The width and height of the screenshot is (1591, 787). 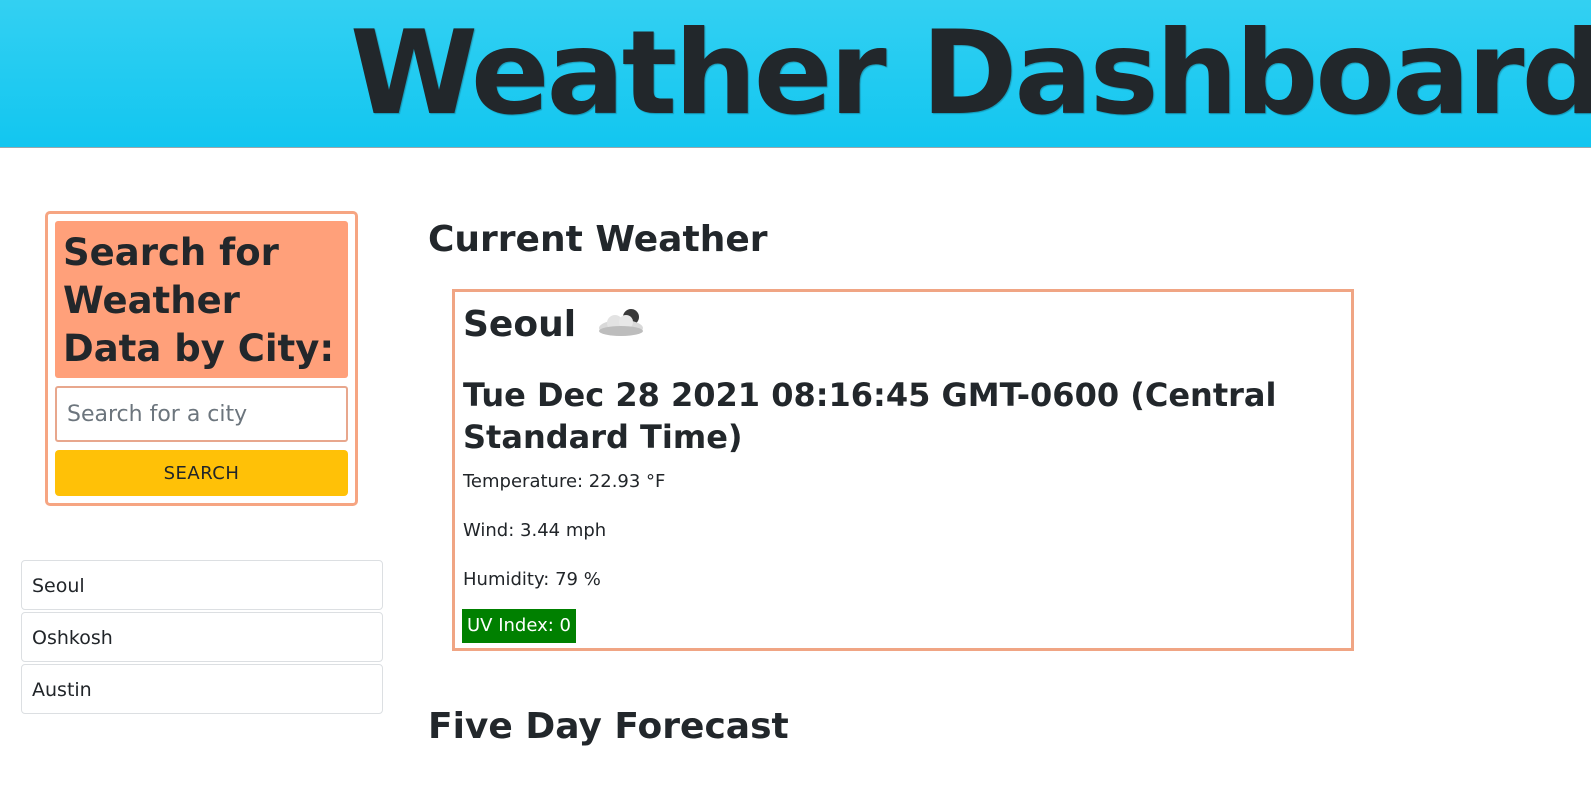 I want to click on uv-index-badge: UV Index: 0, so click(x=519, y=626).